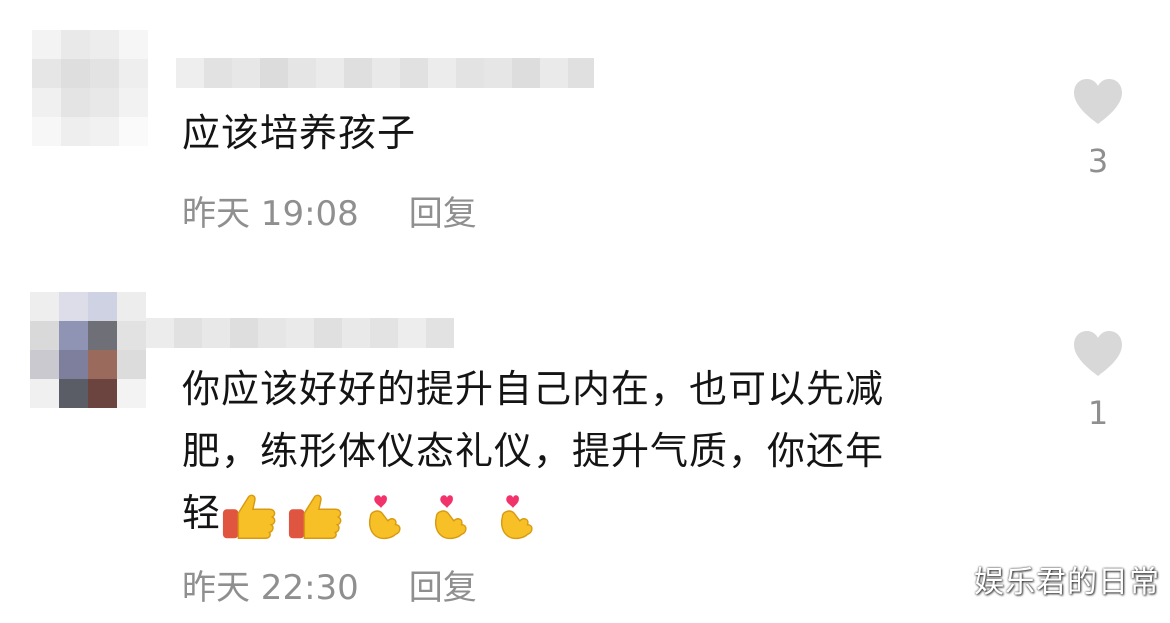  What do you see at coordinates (533, 389) in the screenshot?
I see `comment-text-line: 你应该好好的提升自己内在，也可以先减` at bounding box center [533, 389].